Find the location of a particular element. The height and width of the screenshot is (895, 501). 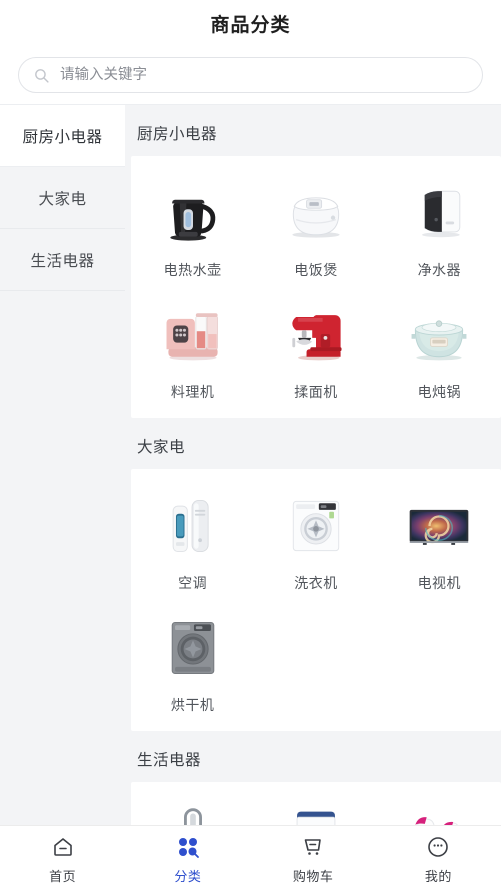

product-tile-rice-cooker: 电饭煲 is located at coordinates (315, 227).